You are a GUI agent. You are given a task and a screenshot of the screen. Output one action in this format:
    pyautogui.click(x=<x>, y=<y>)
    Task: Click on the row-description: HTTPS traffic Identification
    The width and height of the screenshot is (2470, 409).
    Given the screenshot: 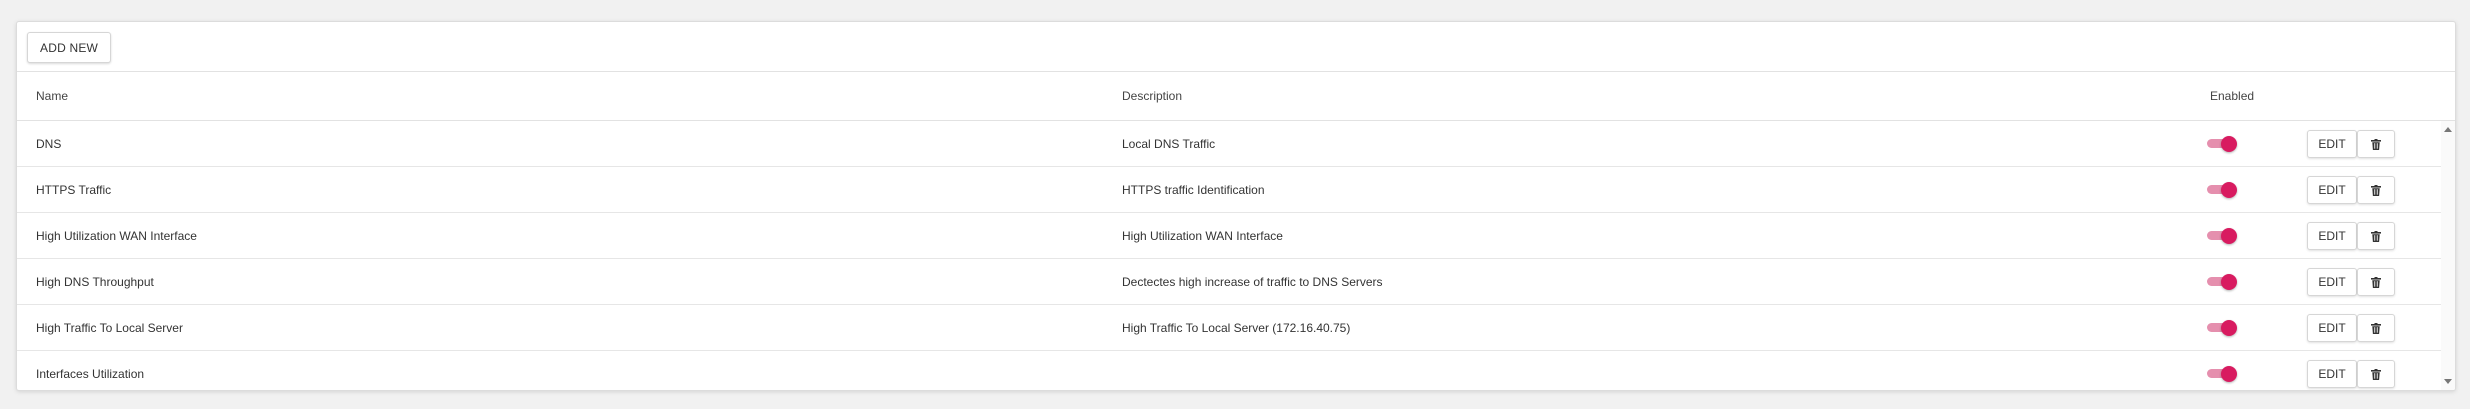 What is the action you would take?
    pyautogui.click(x=1193, y=189)
    